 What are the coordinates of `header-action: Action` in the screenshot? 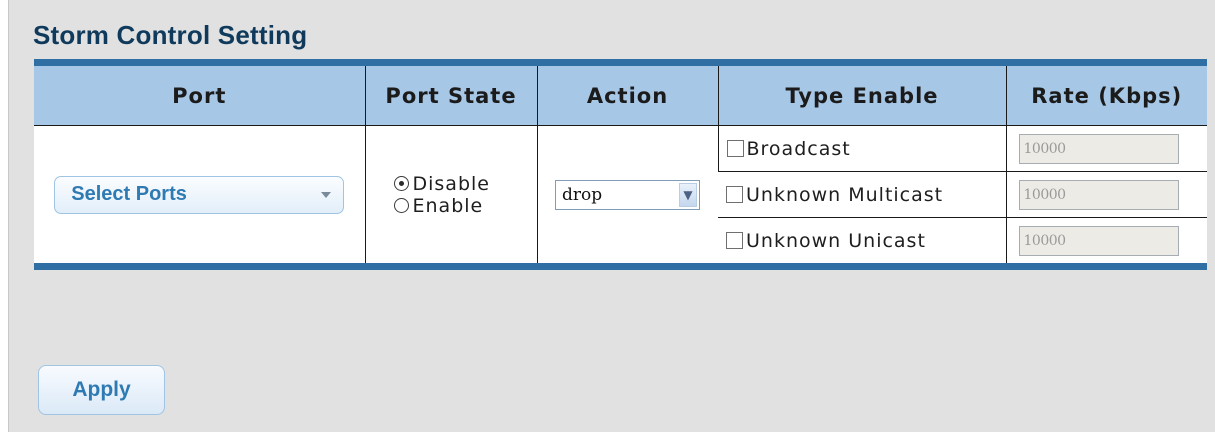 It's located at (627, 94).